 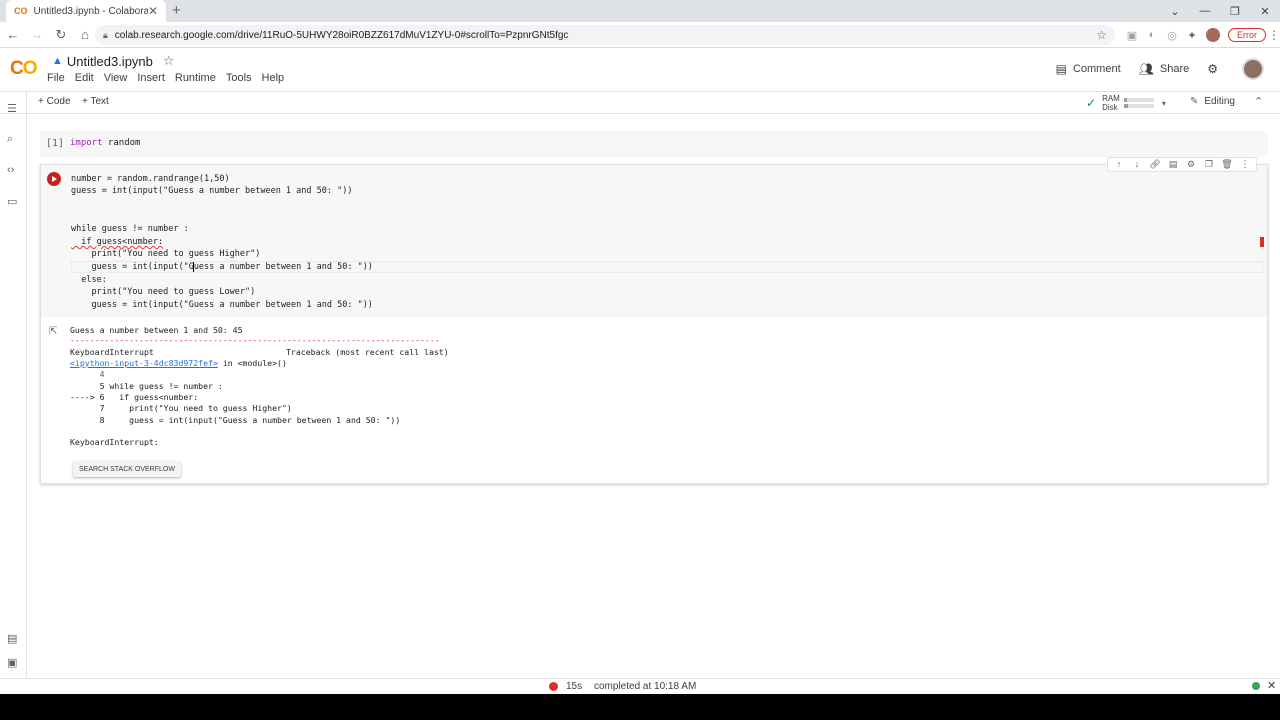 What do you see at coordinates (1258, 101) in the screenshot?
I see `collapse-header-icon: ⌃` at bounding box center [1258, 101].